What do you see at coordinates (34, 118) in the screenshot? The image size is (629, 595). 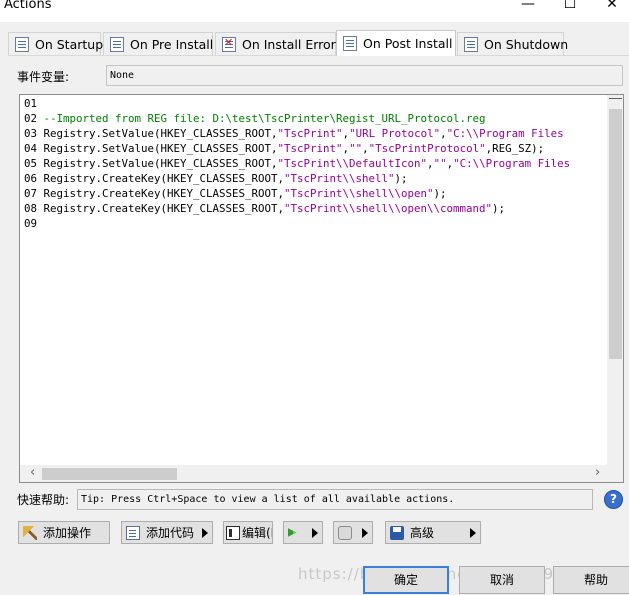 I see `line-number: 02` at bounding box center [34, 118].